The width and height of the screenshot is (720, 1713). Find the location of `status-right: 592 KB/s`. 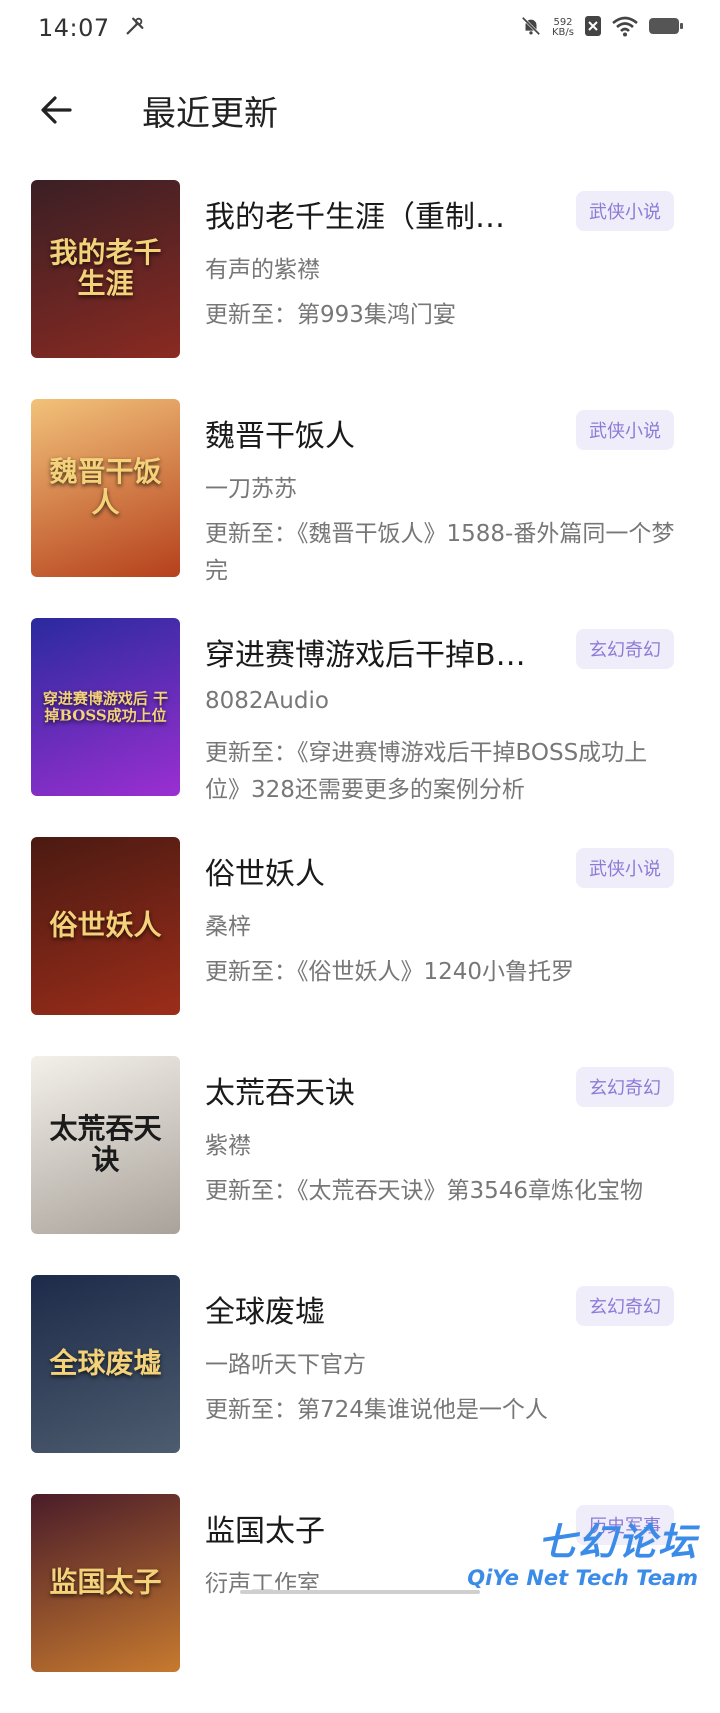

status-right: 592 KB/s is located at coordinates (602, 28).